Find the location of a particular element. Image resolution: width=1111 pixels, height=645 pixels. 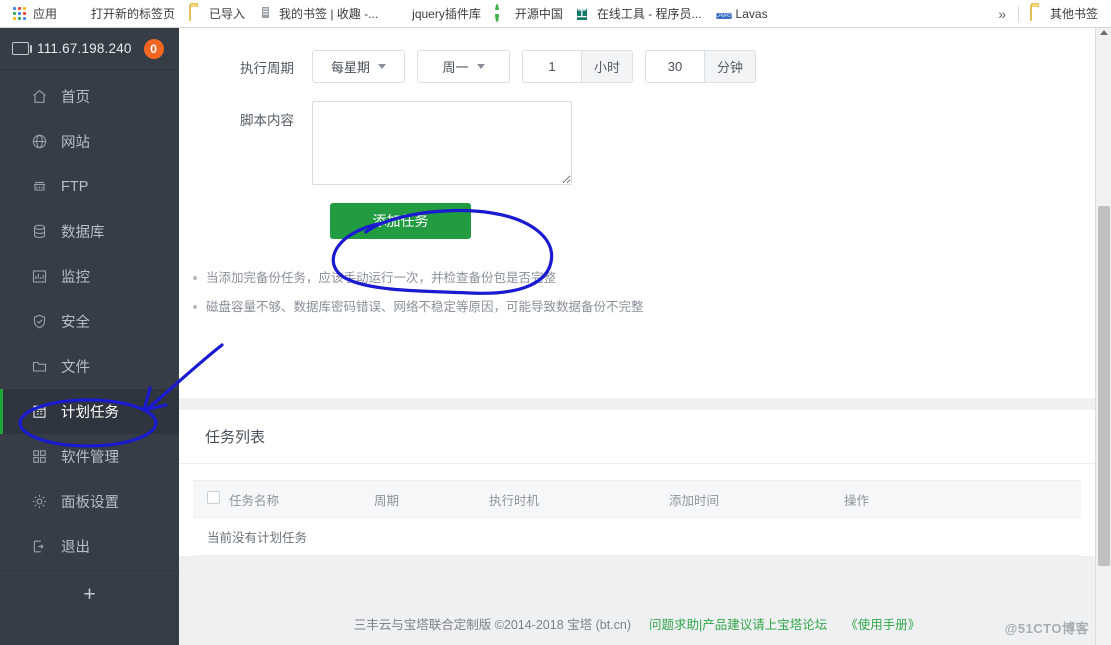

sidebar-item-panel-settings: 面板设置 is located at coordinates (89, 501).